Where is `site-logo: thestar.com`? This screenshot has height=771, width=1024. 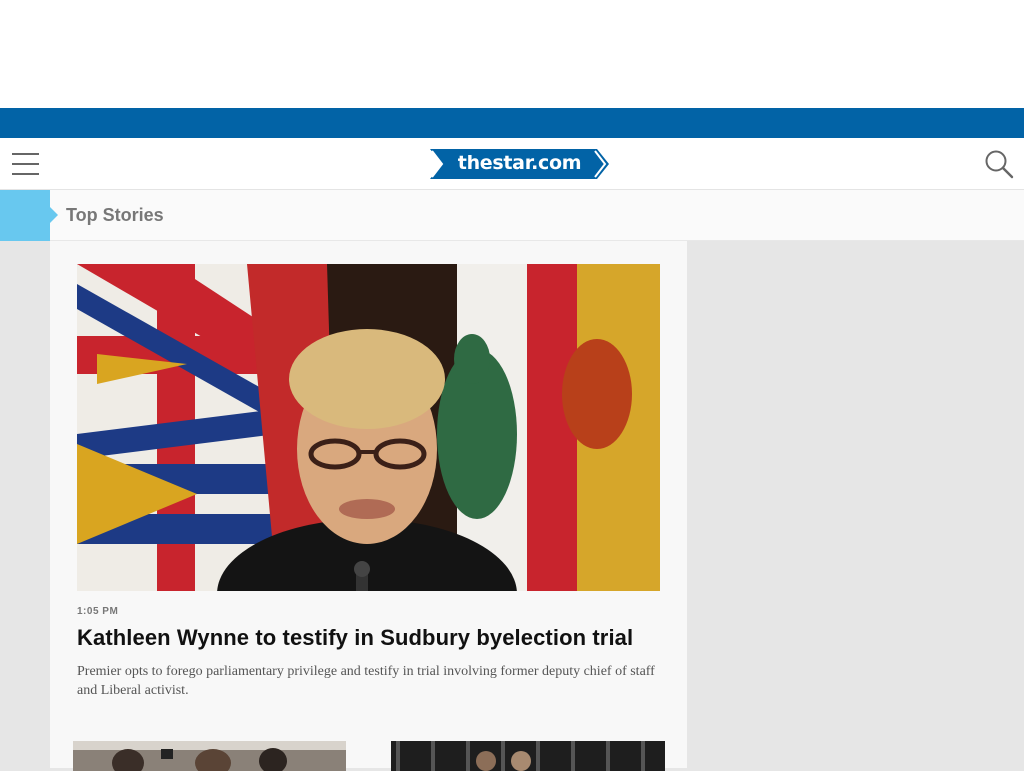 site-logo: thestar.com is located at coordinates (519, 164).